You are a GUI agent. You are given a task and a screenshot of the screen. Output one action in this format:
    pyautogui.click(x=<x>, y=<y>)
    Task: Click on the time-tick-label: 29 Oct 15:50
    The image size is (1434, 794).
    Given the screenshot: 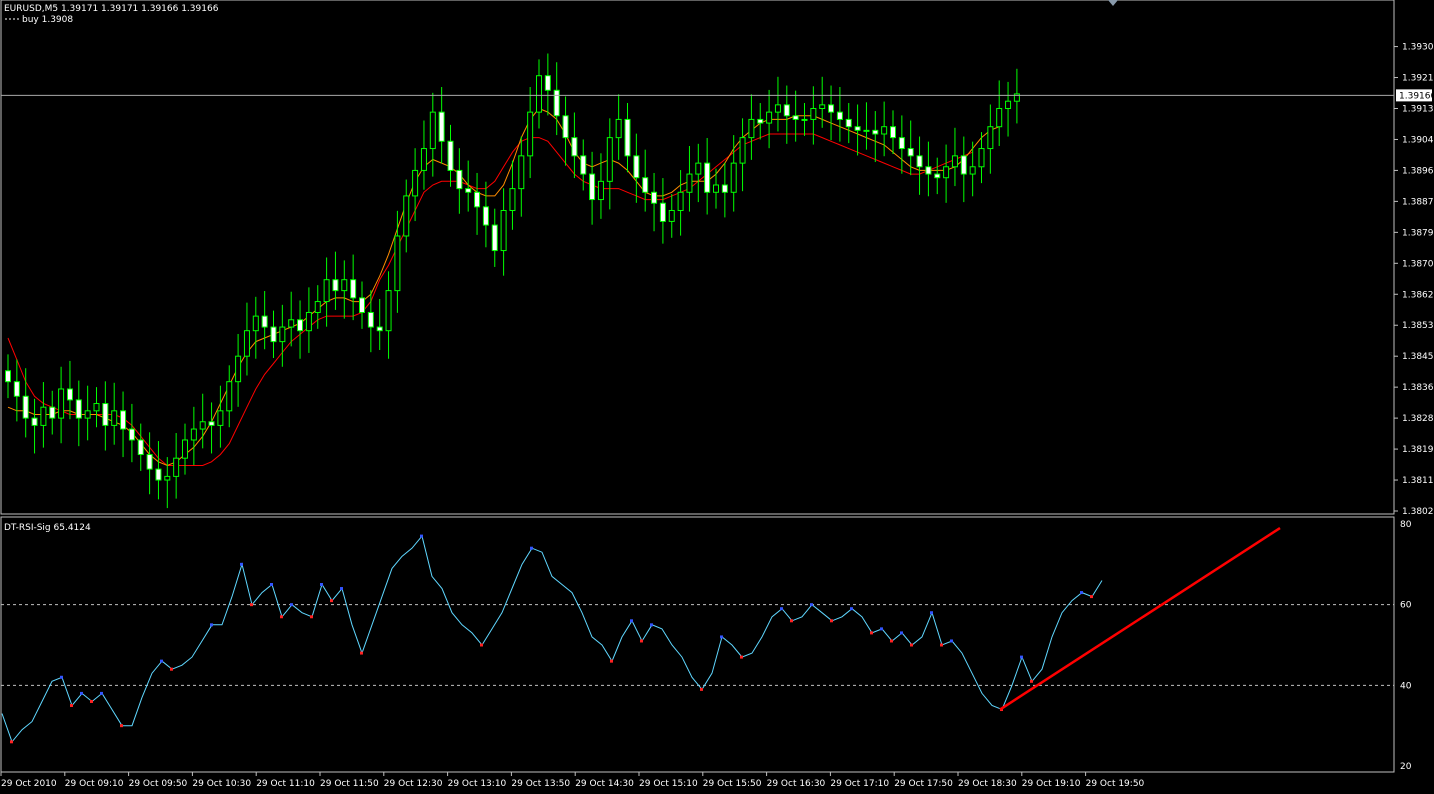 What is the action you would take?
    pyautogui.click(x=732, y=784)
    